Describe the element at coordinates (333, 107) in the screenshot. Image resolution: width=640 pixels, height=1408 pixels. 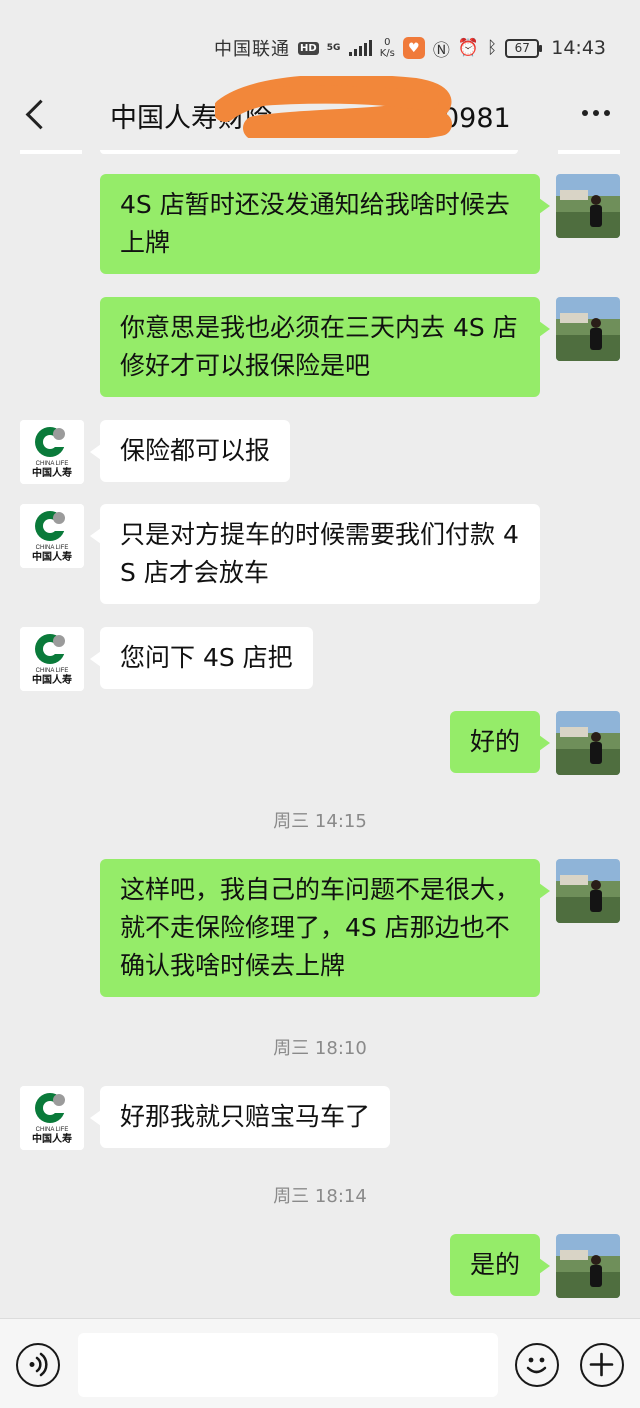
I see `redaction-scribble` at that location.